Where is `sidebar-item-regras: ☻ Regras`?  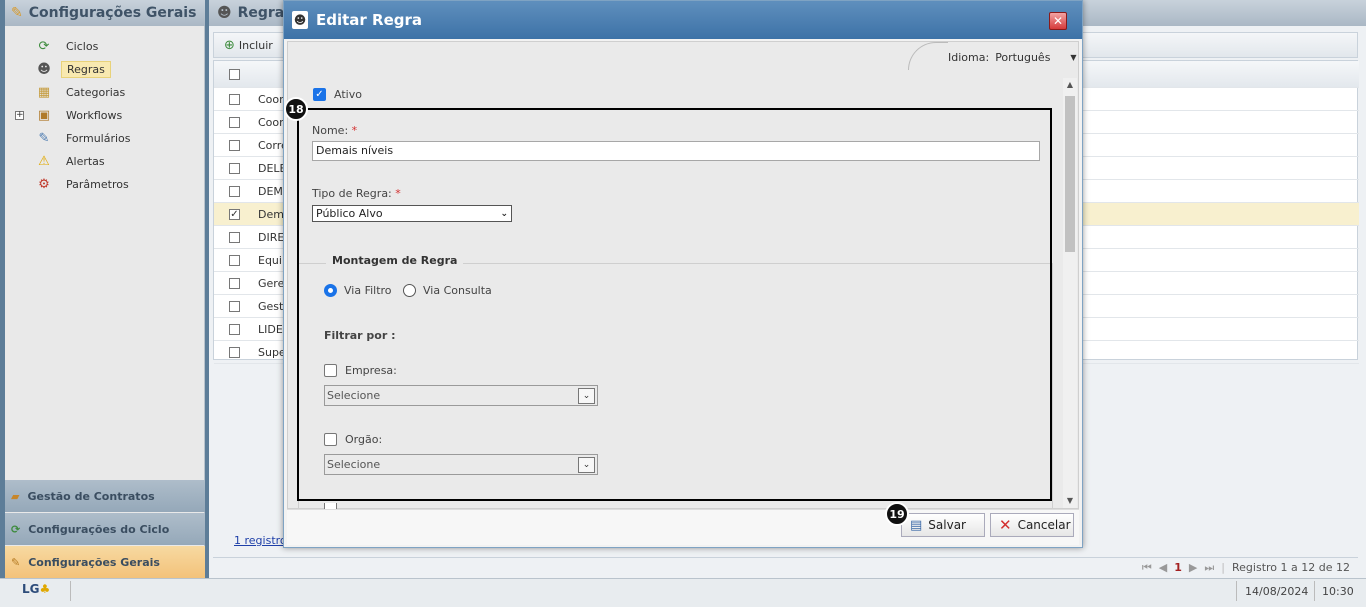 sidebar-item-regras: ☻ Regras is located at coordinates (73, 69).